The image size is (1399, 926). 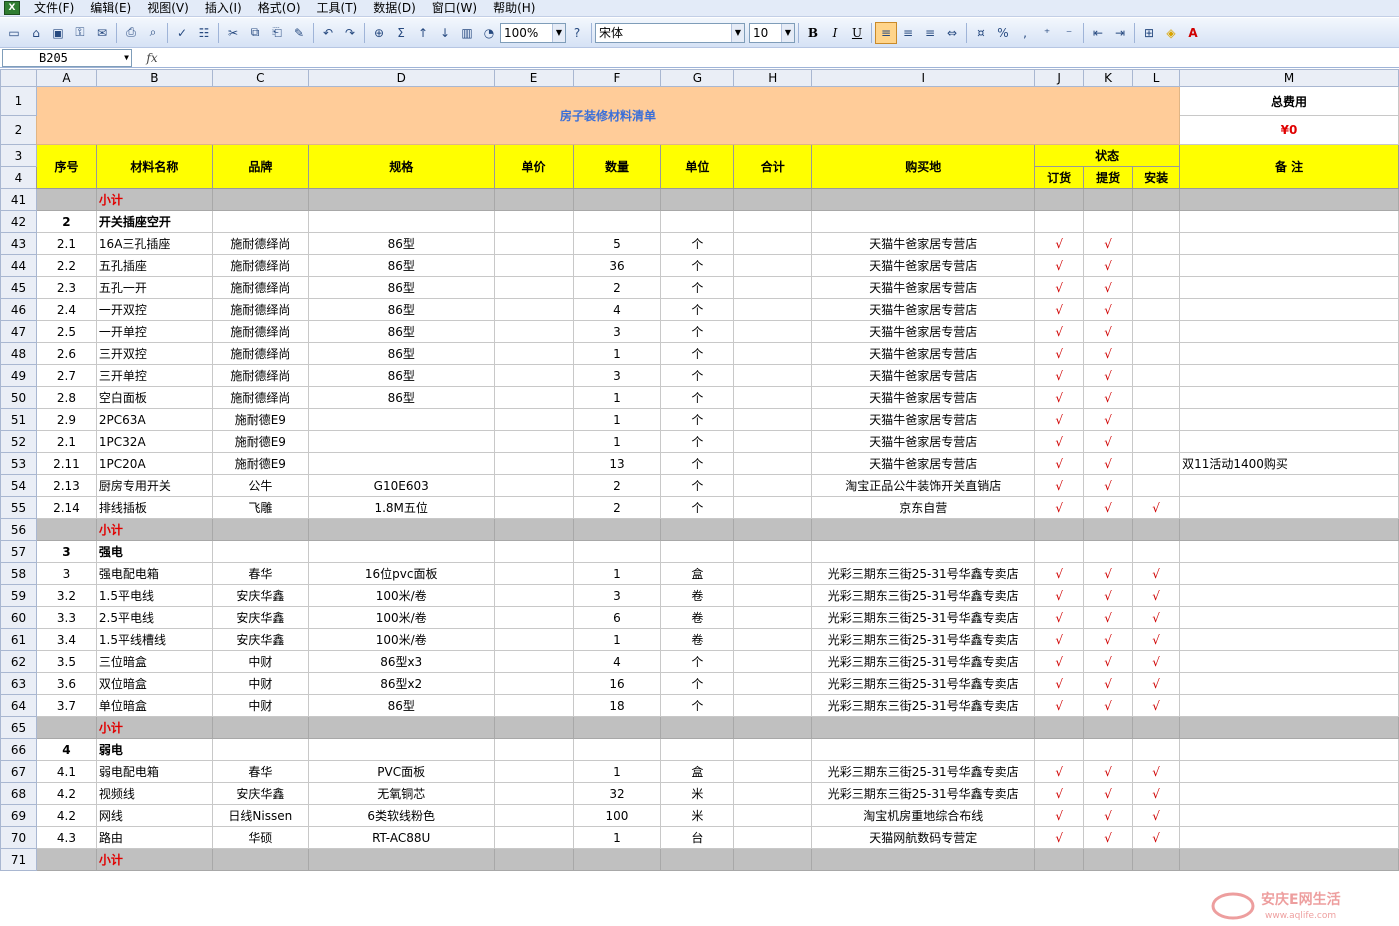 I want to click on header-pickup: 提货, so click(x=1108, y=177).